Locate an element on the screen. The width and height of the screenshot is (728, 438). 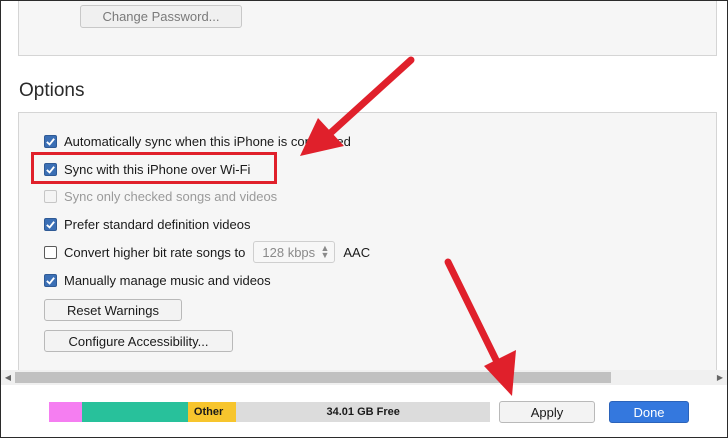
scrollbar-thumb is located at coordinates (313, 377).